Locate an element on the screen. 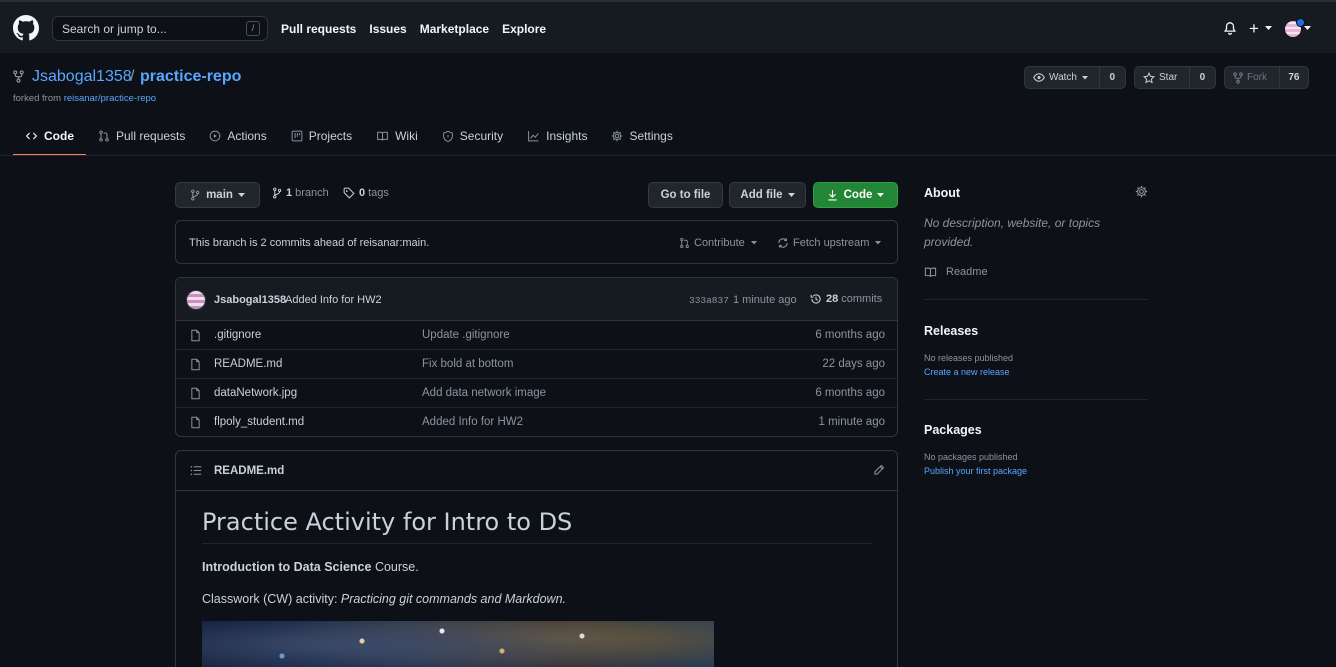 This screenshot has width=1336, height=667. eye-icon is located at coordinates (1039, 77).